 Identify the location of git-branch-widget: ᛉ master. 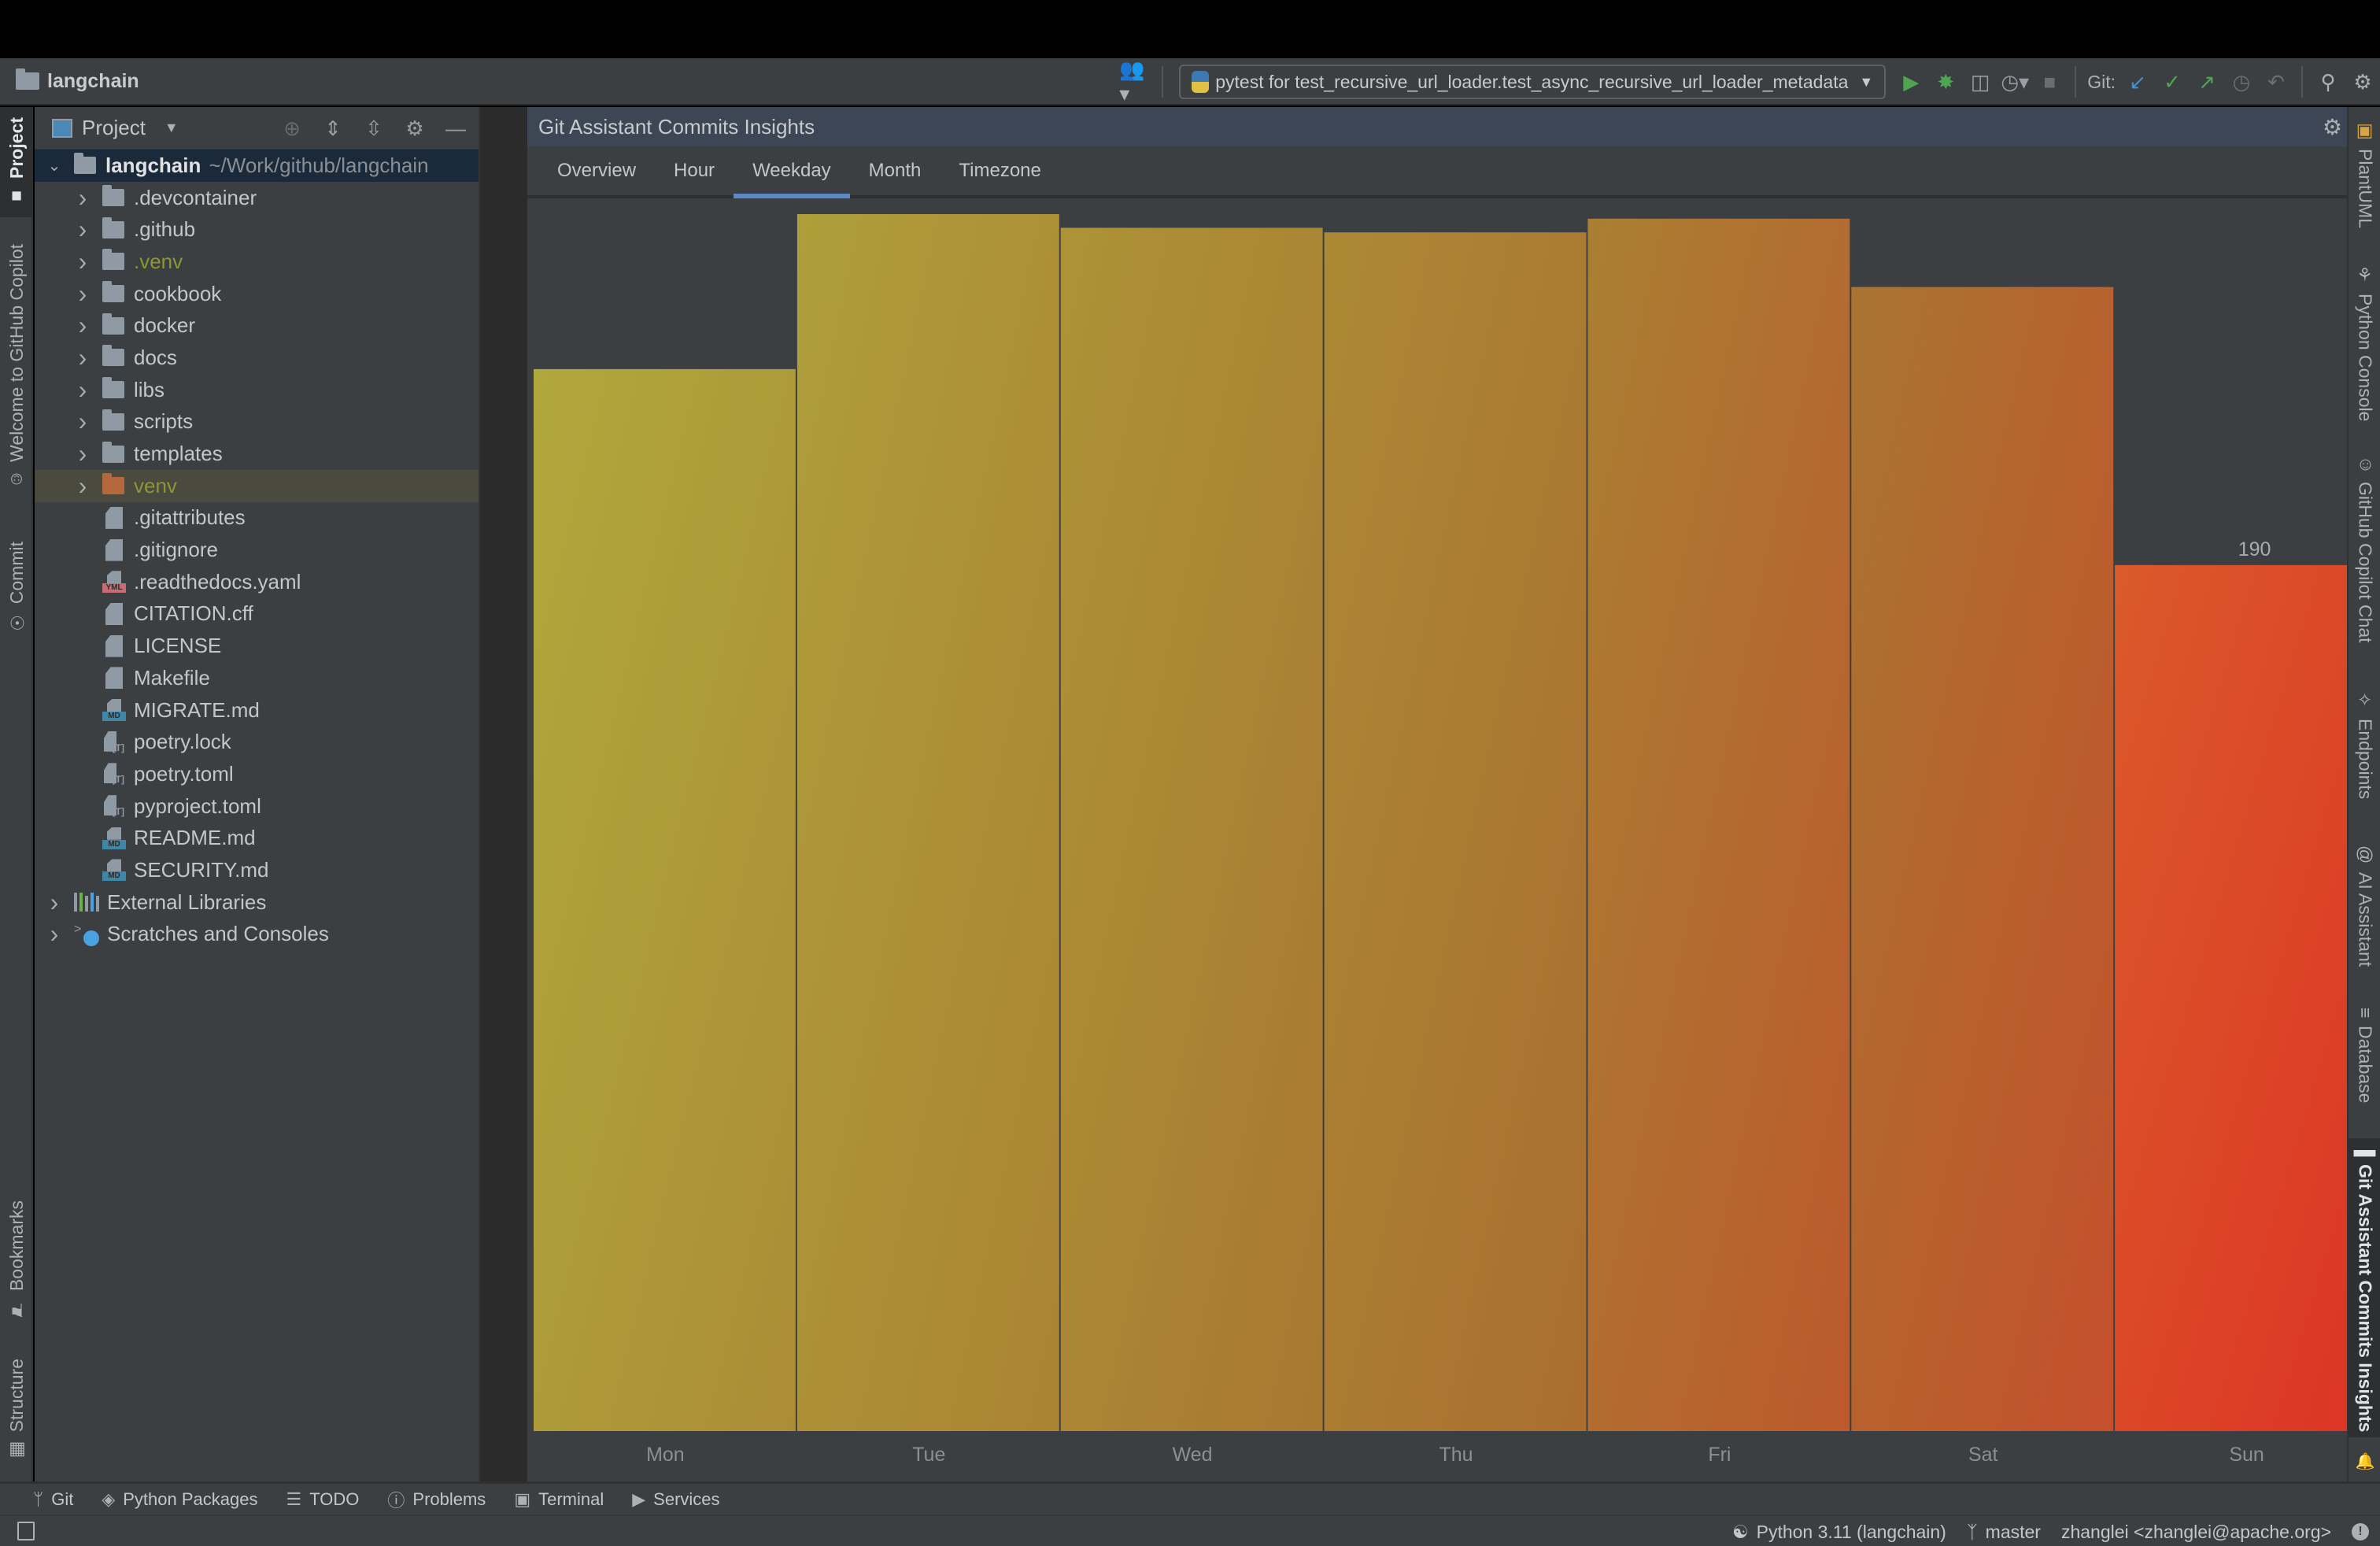
(2004, 1532).